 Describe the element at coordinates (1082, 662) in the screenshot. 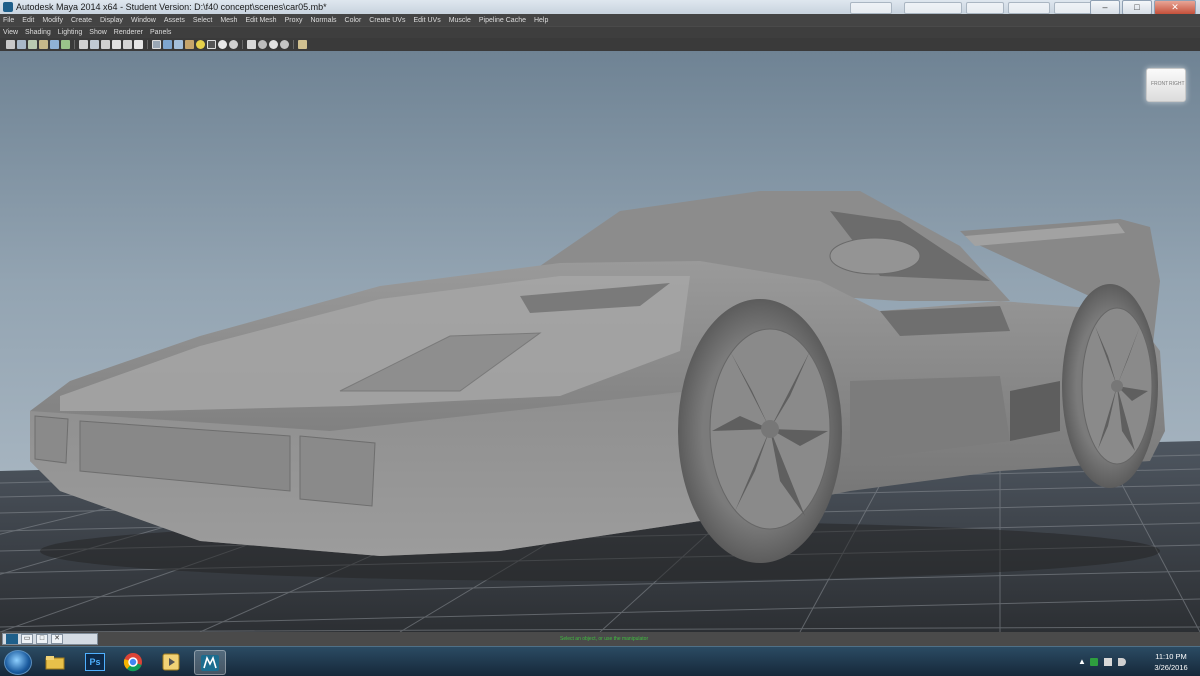

I see `show-hidden-icons-icon: ▲` at that location.